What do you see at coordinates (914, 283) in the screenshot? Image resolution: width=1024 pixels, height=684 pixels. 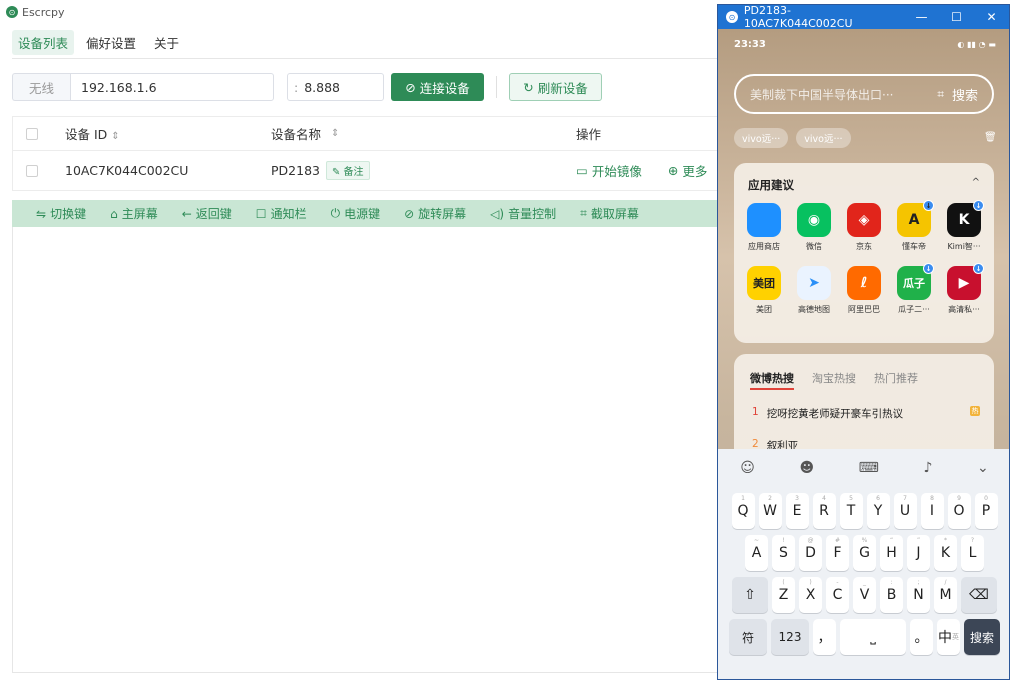 I see `app-icon-text: 瓜子` at bounding box center [914, 283].